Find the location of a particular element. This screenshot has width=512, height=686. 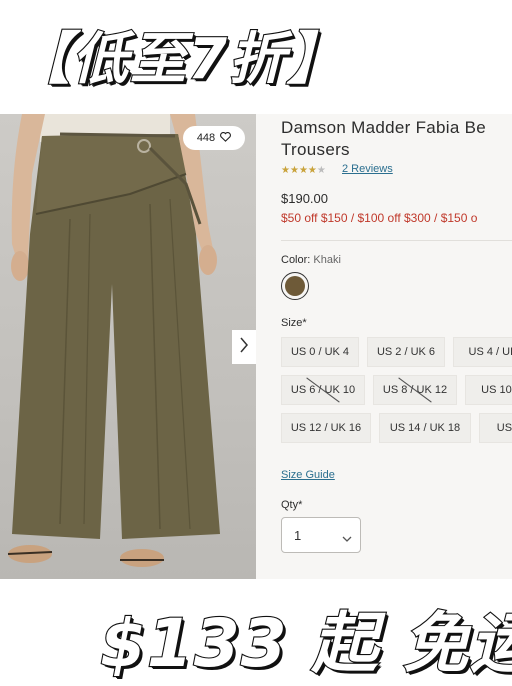

size-option-label: US 0 / UK 4 is located at coordinates (320, 352).